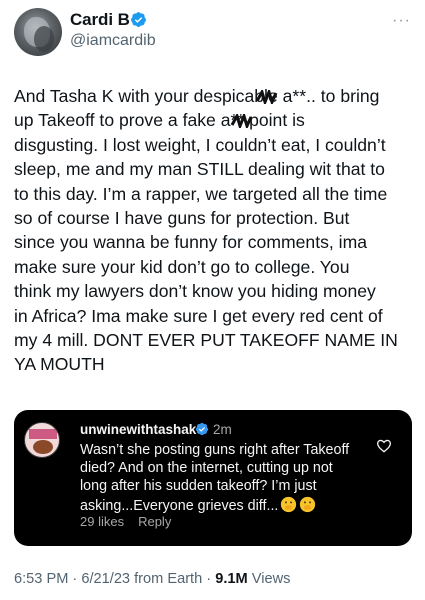  What do you see at coordinates (384, 446) in the screenshot?
I see `heart-outline-icon` at bounding box center [384, 446].